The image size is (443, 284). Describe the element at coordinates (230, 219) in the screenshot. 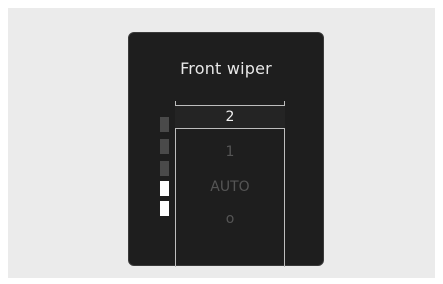

I see `wiper-option-off: o` at that location.